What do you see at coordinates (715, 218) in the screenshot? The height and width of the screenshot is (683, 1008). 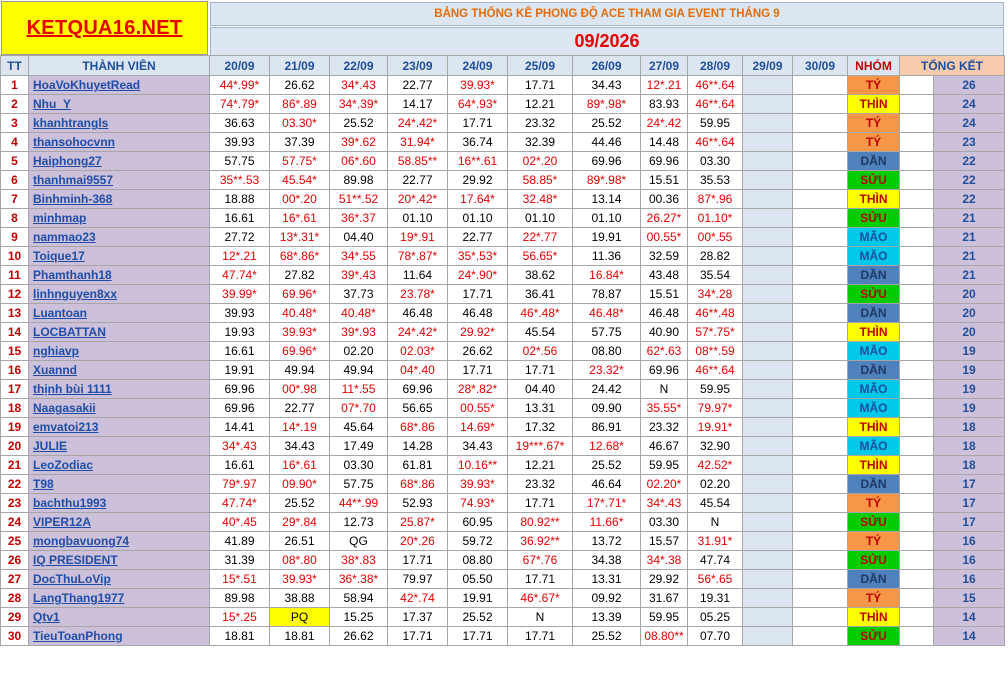 I see `score-cell: 01.10*` at bounding box center [715, 218].